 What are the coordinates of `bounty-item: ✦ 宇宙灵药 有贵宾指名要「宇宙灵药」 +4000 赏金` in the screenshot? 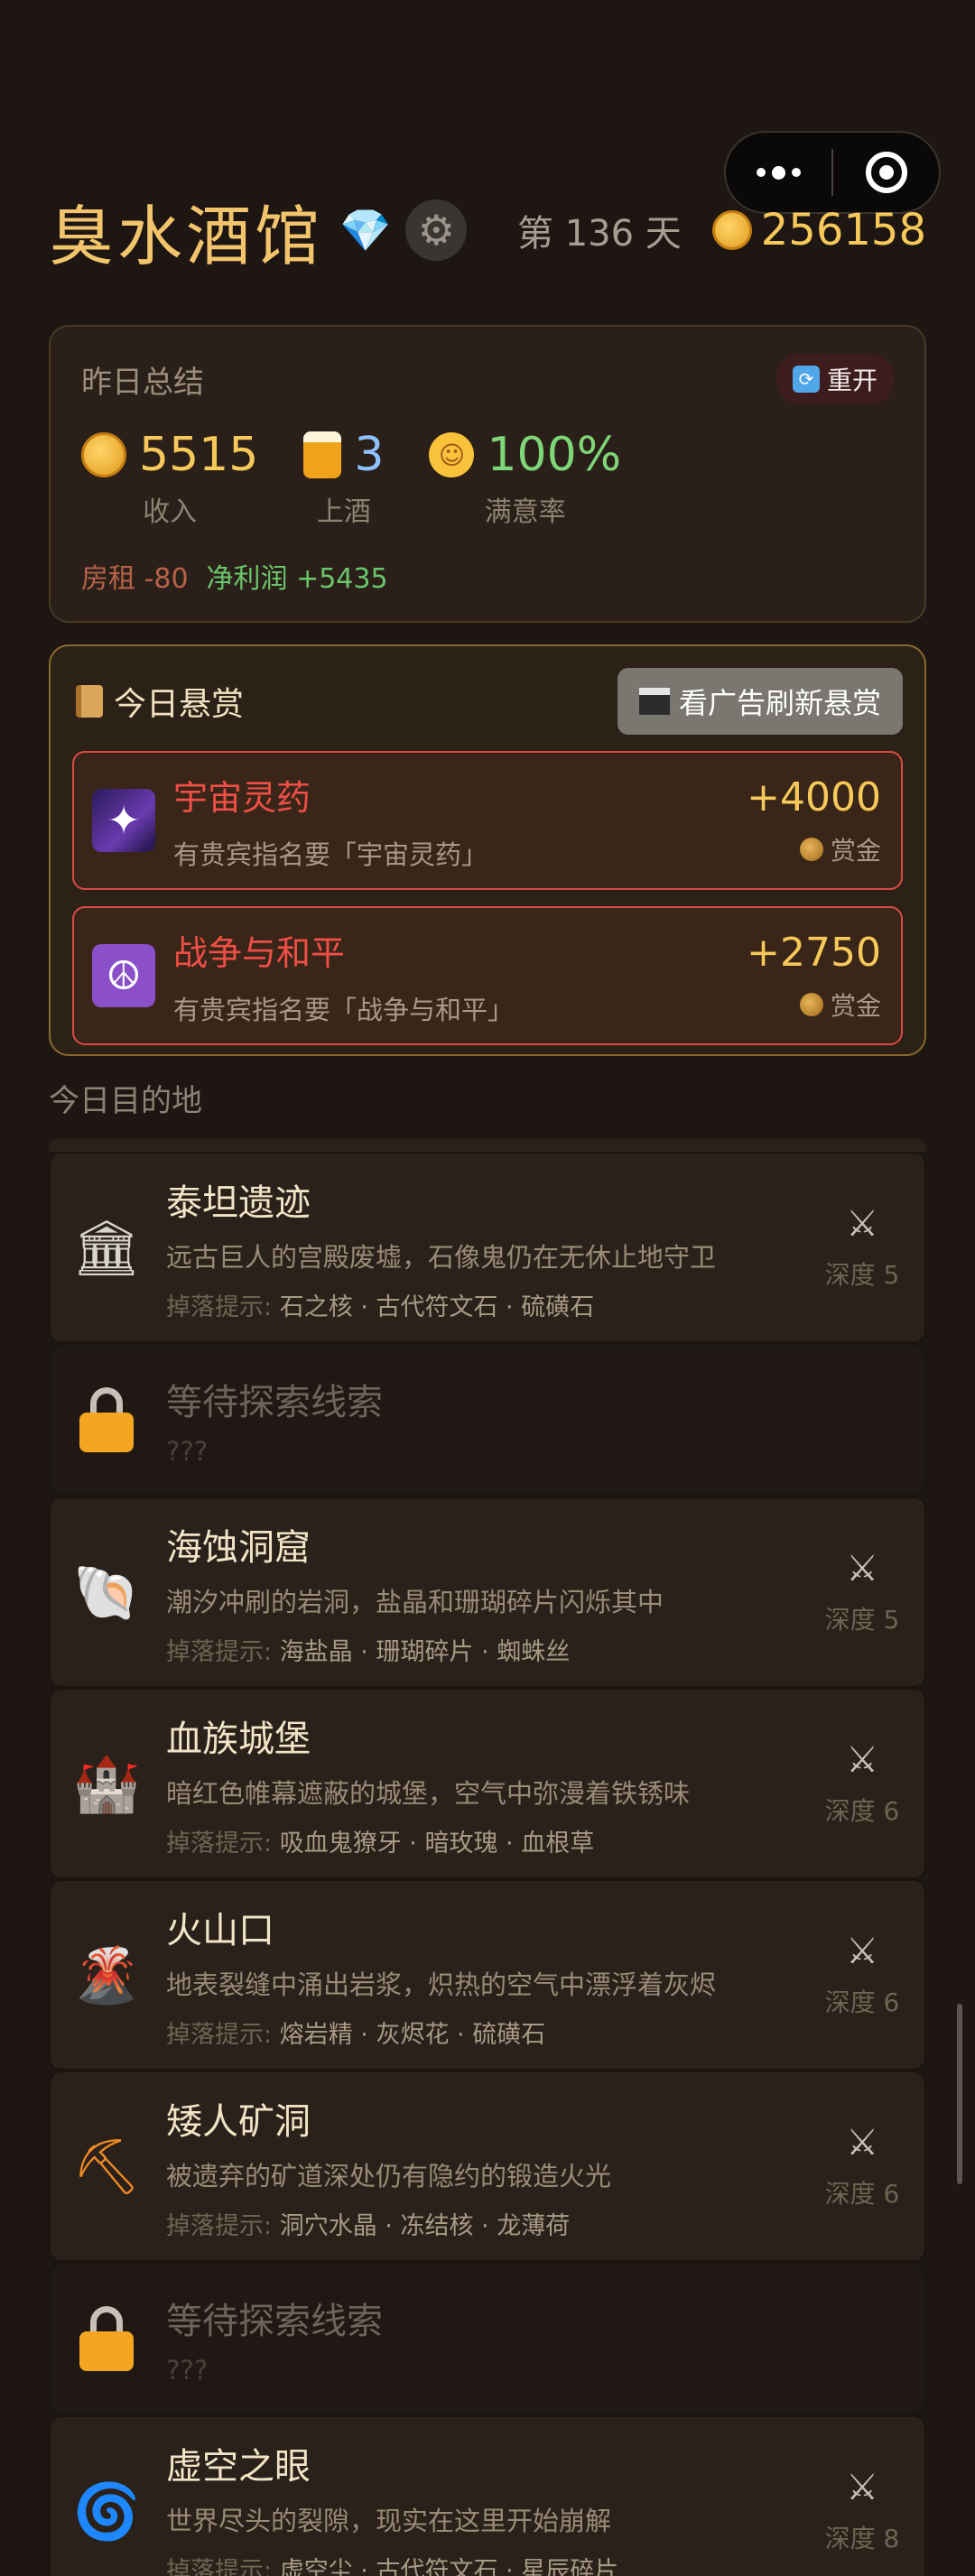 It's located at (487, 820).